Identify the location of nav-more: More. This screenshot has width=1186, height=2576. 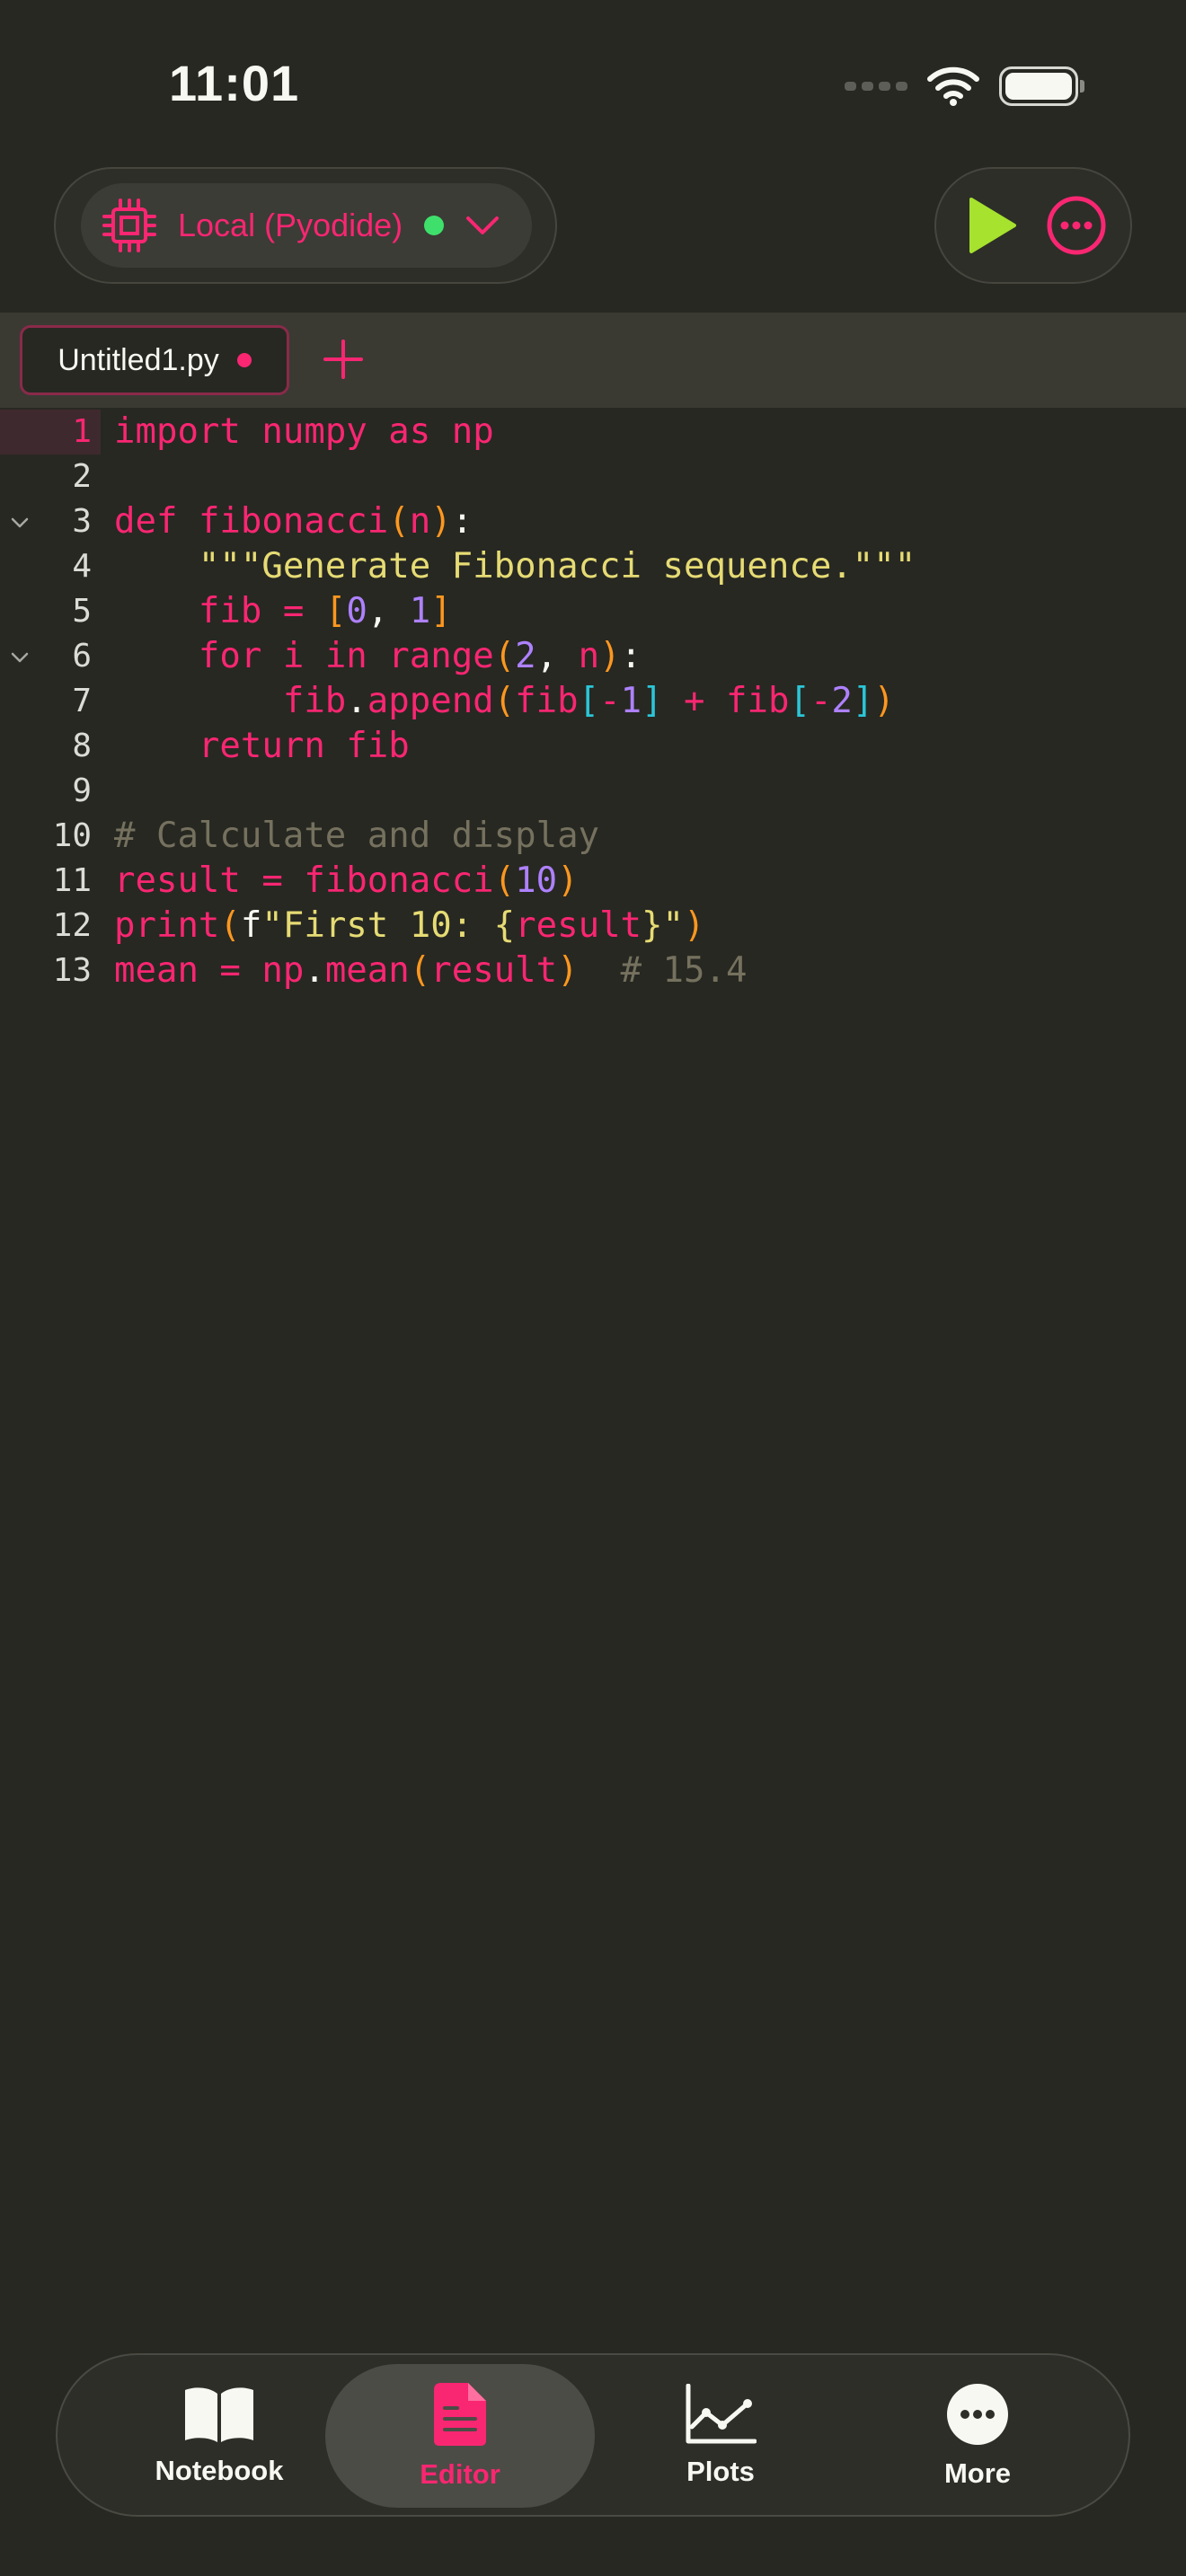
(977, 2436).